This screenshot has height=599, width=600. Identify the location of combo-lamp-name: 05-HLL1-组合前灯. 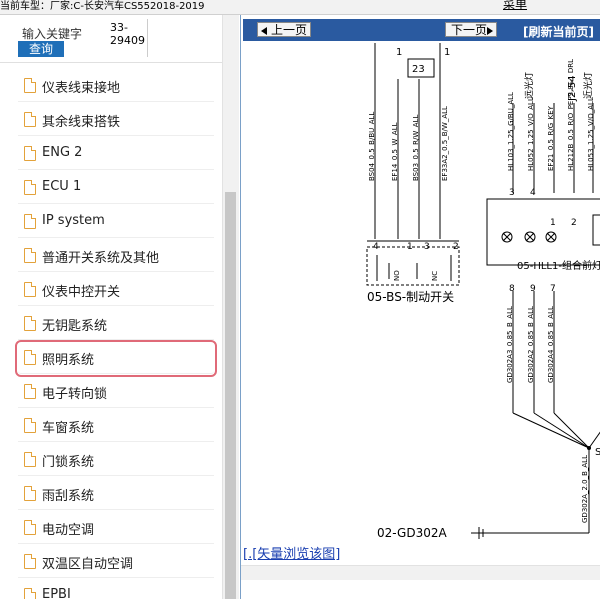
(558, 265).